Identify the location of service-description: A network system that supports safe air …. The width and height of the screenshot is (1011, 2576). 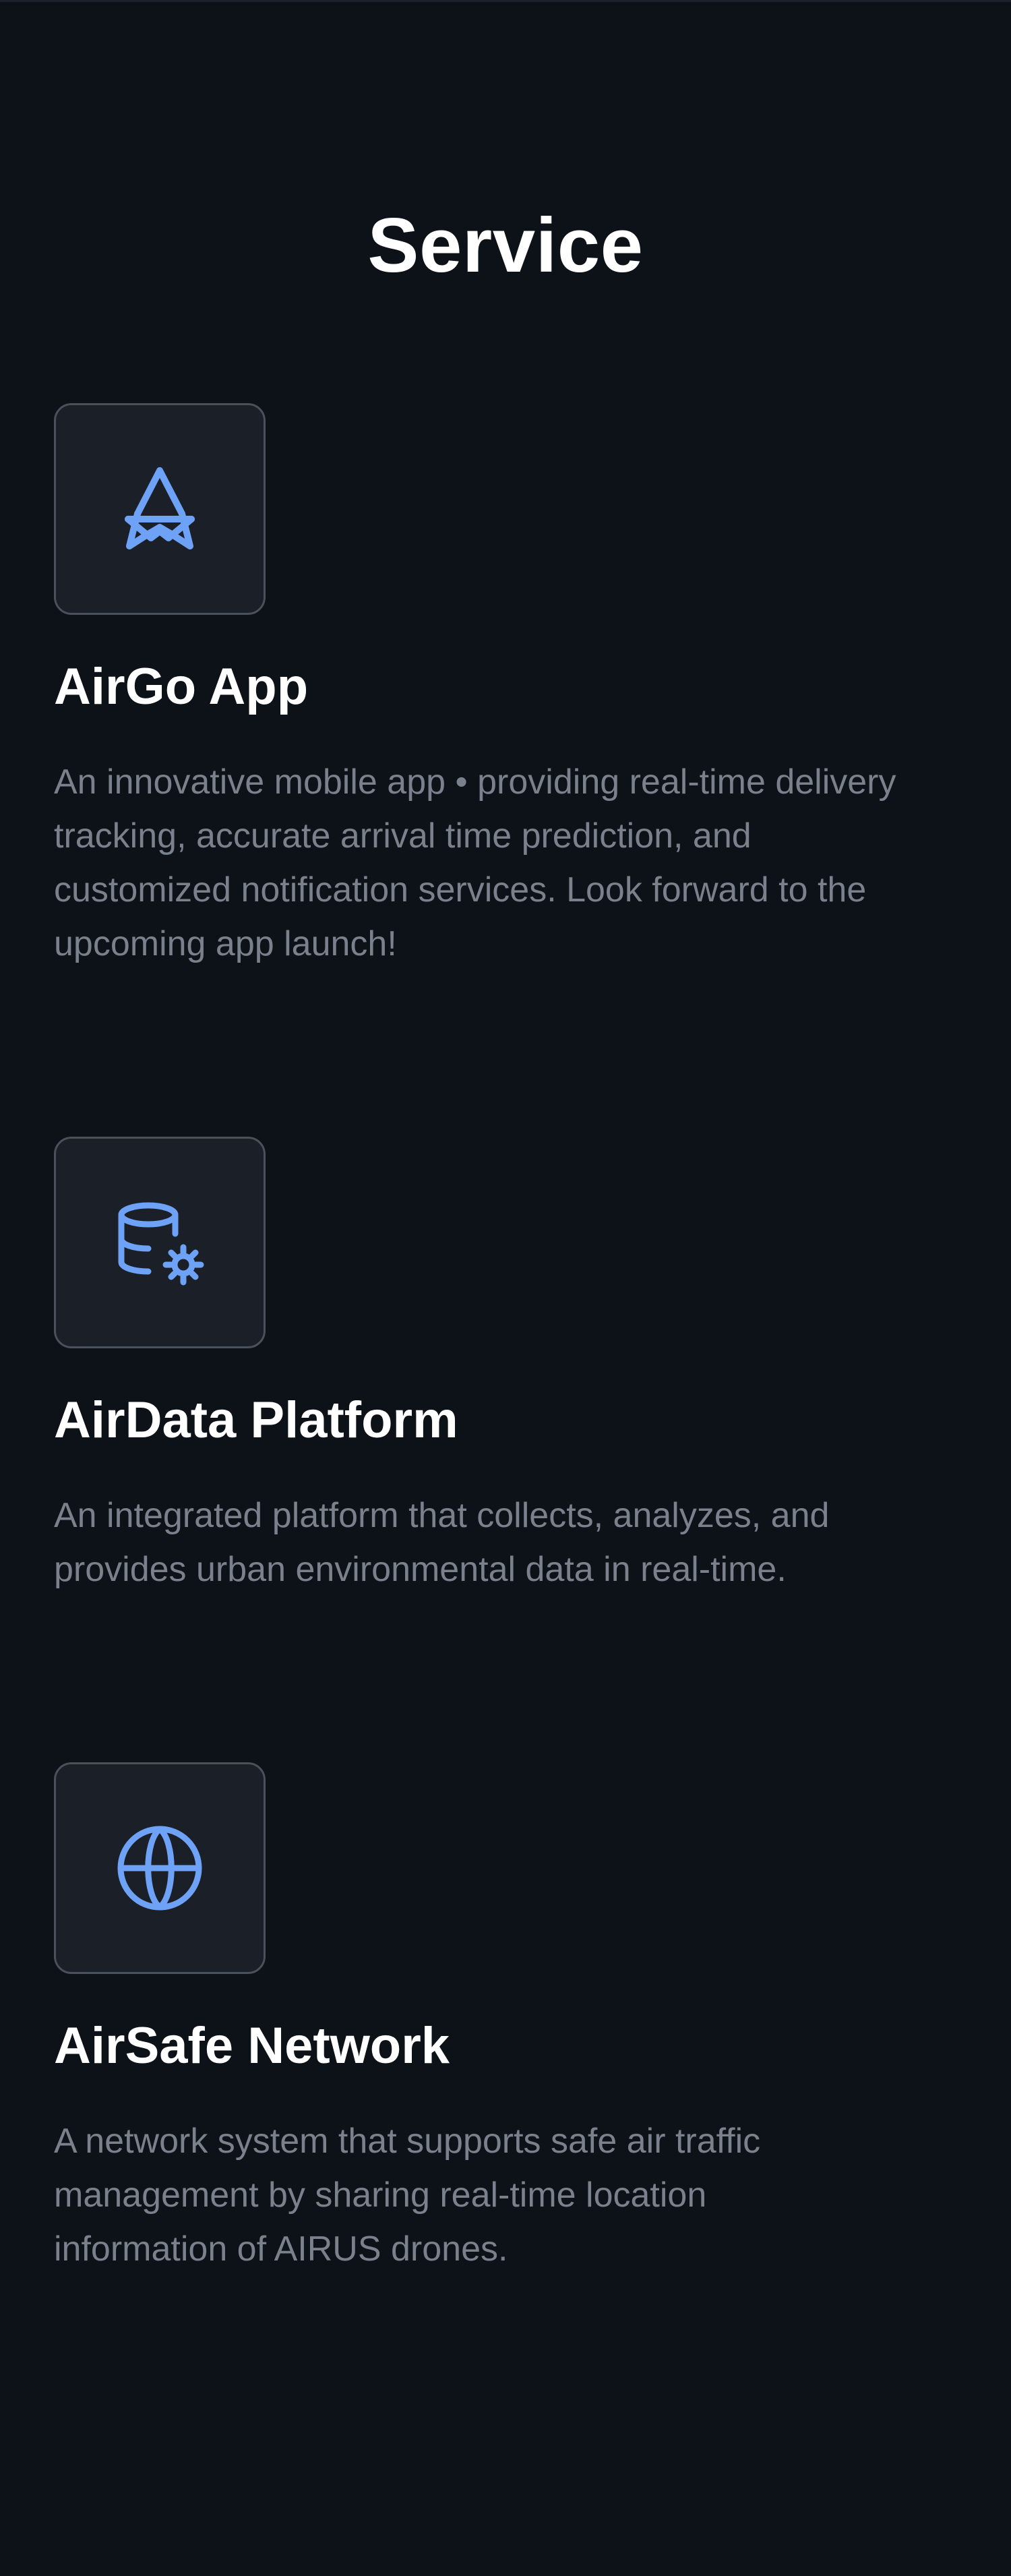
(407, 2195).